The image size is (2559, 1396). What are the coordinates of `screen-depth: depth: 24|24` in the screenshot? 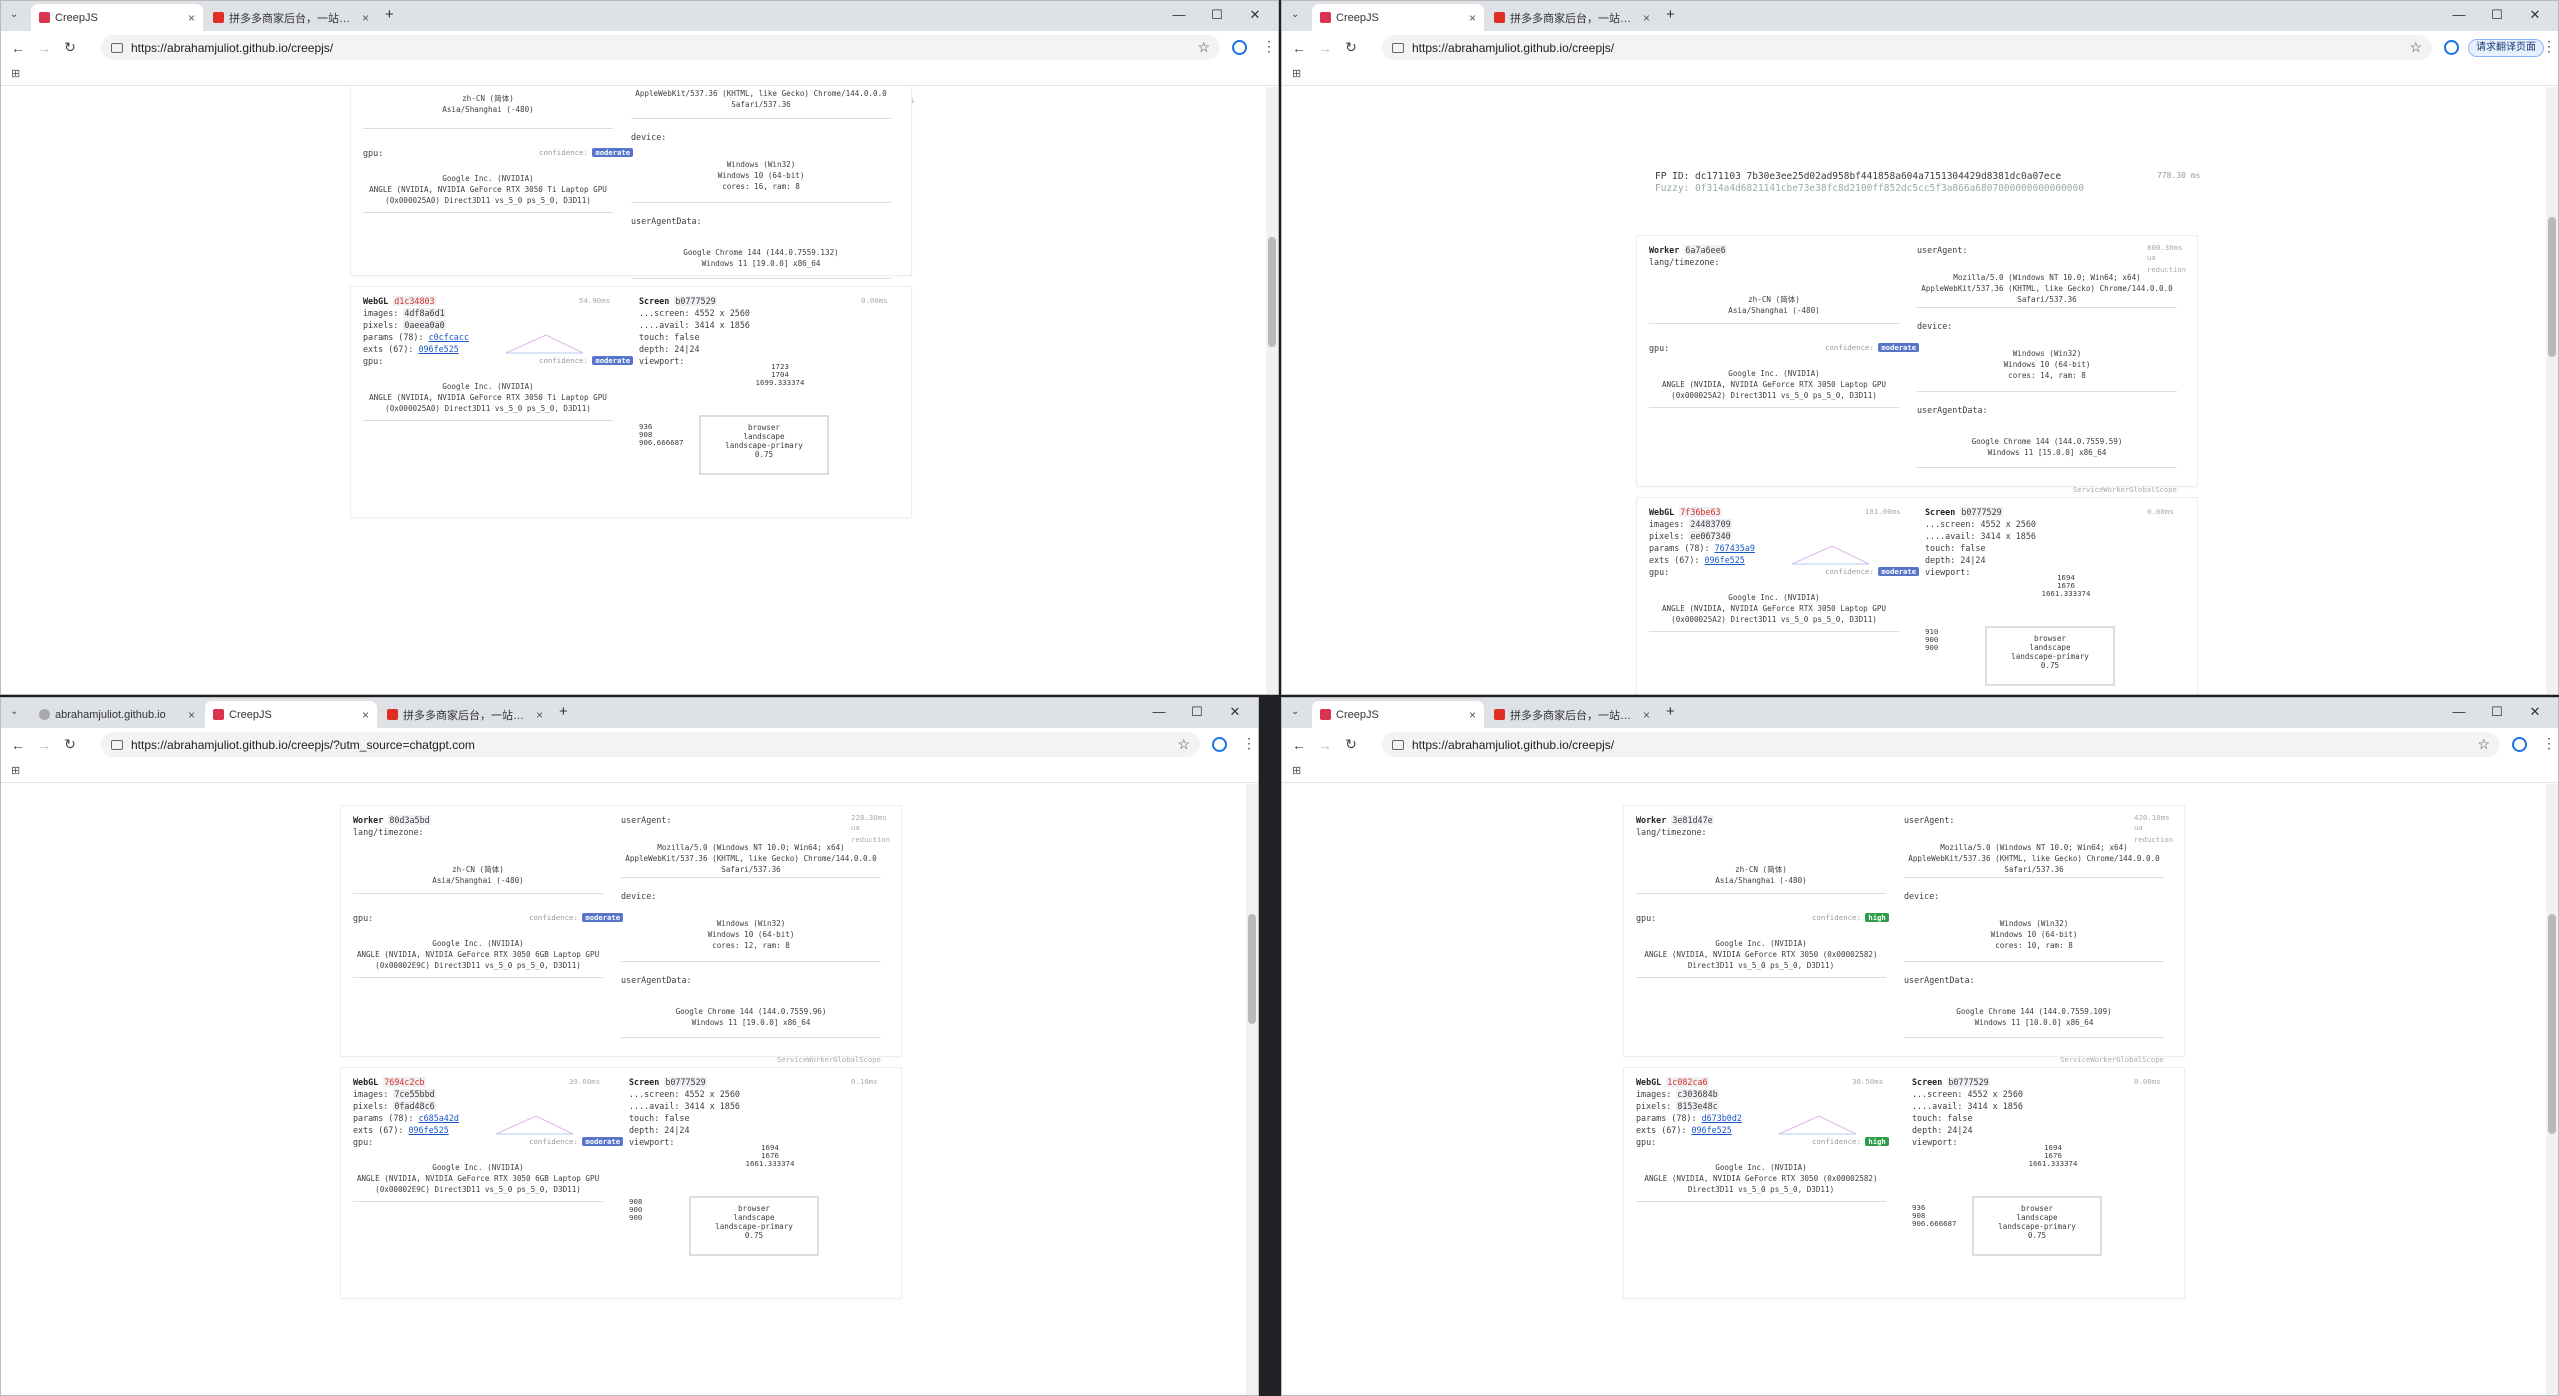 It's located at (659, 1130).